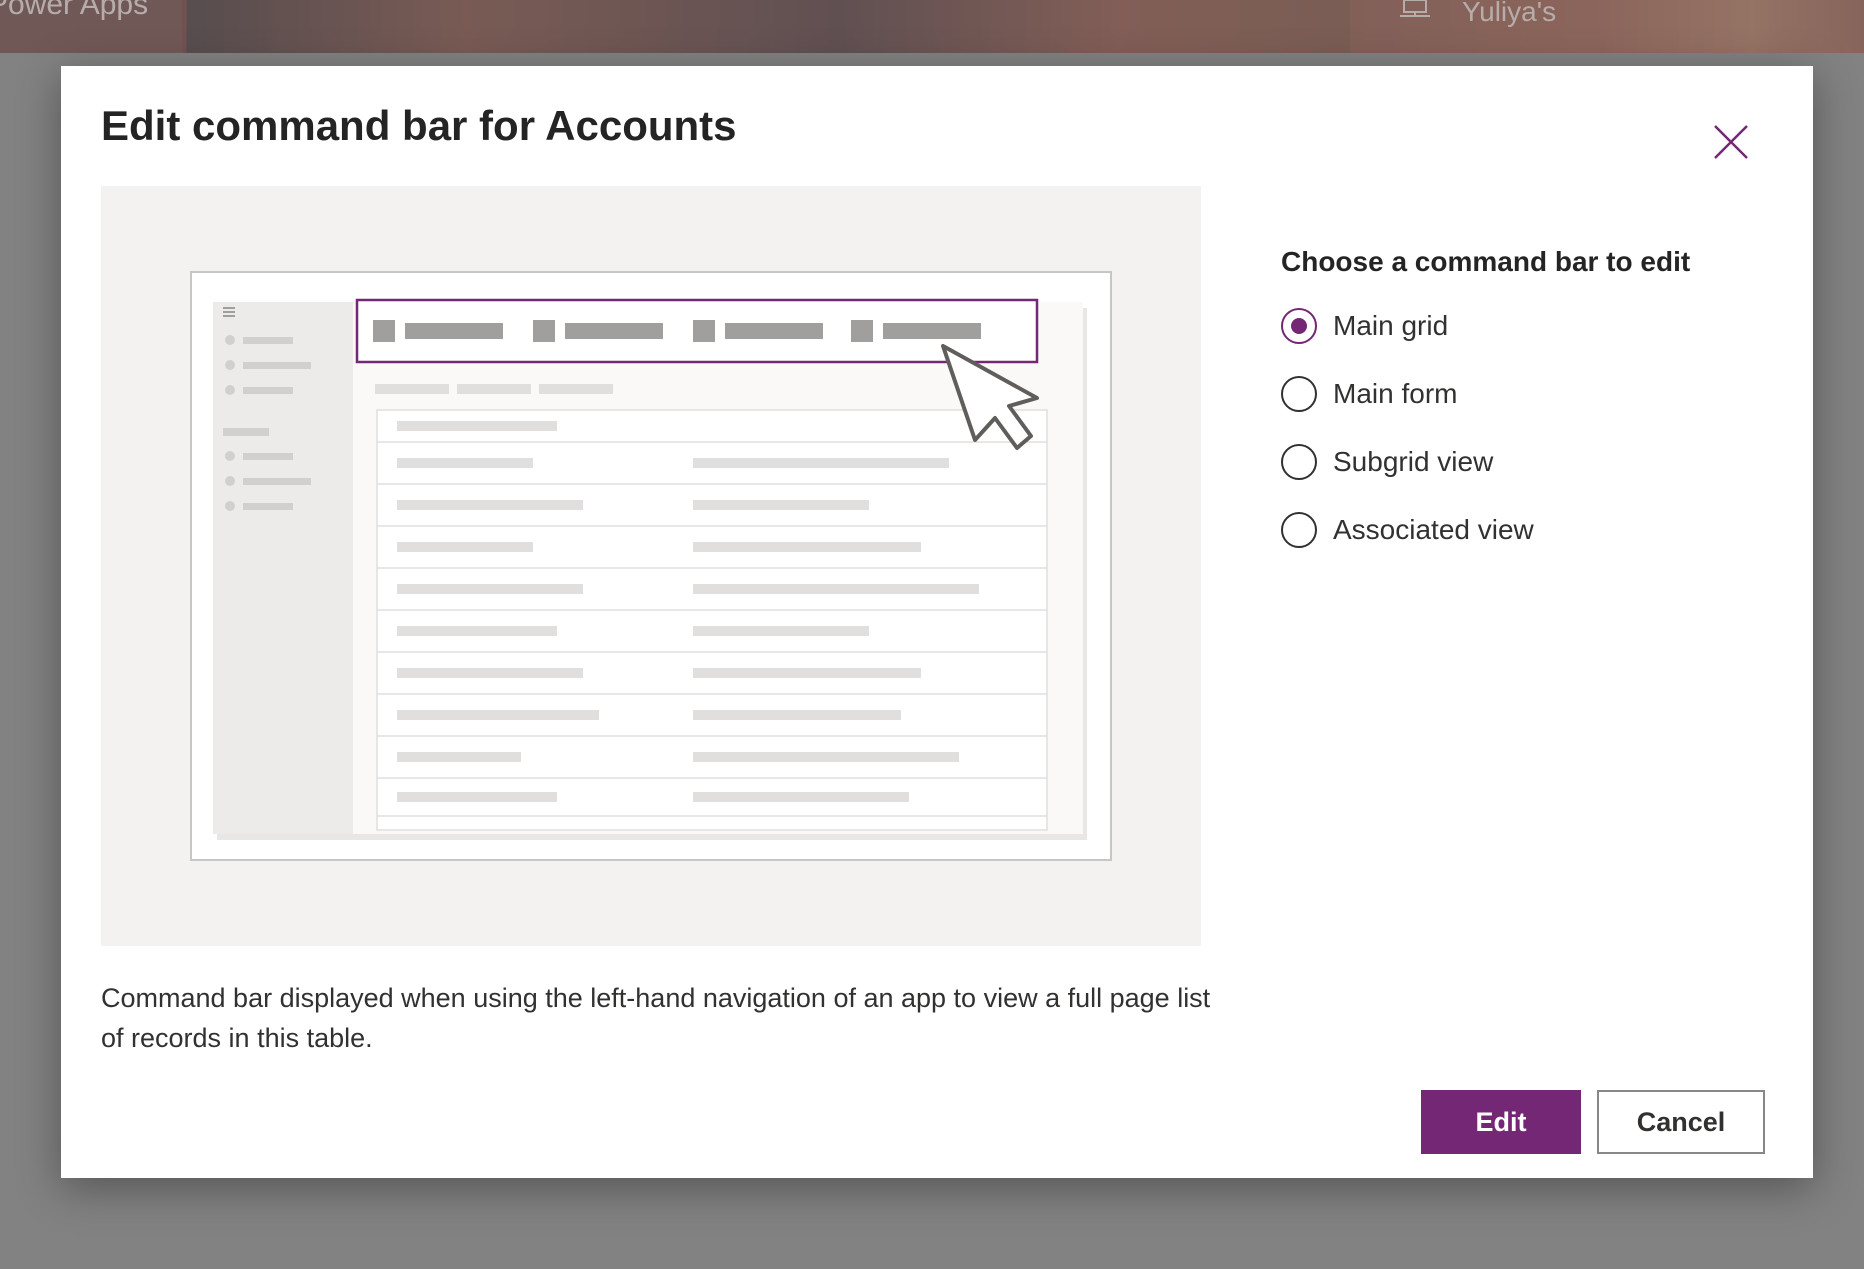 The width and height of the screenshot is (1864, 1269). I want to click on option-main-grid: Main grid, so click(1521, 326).